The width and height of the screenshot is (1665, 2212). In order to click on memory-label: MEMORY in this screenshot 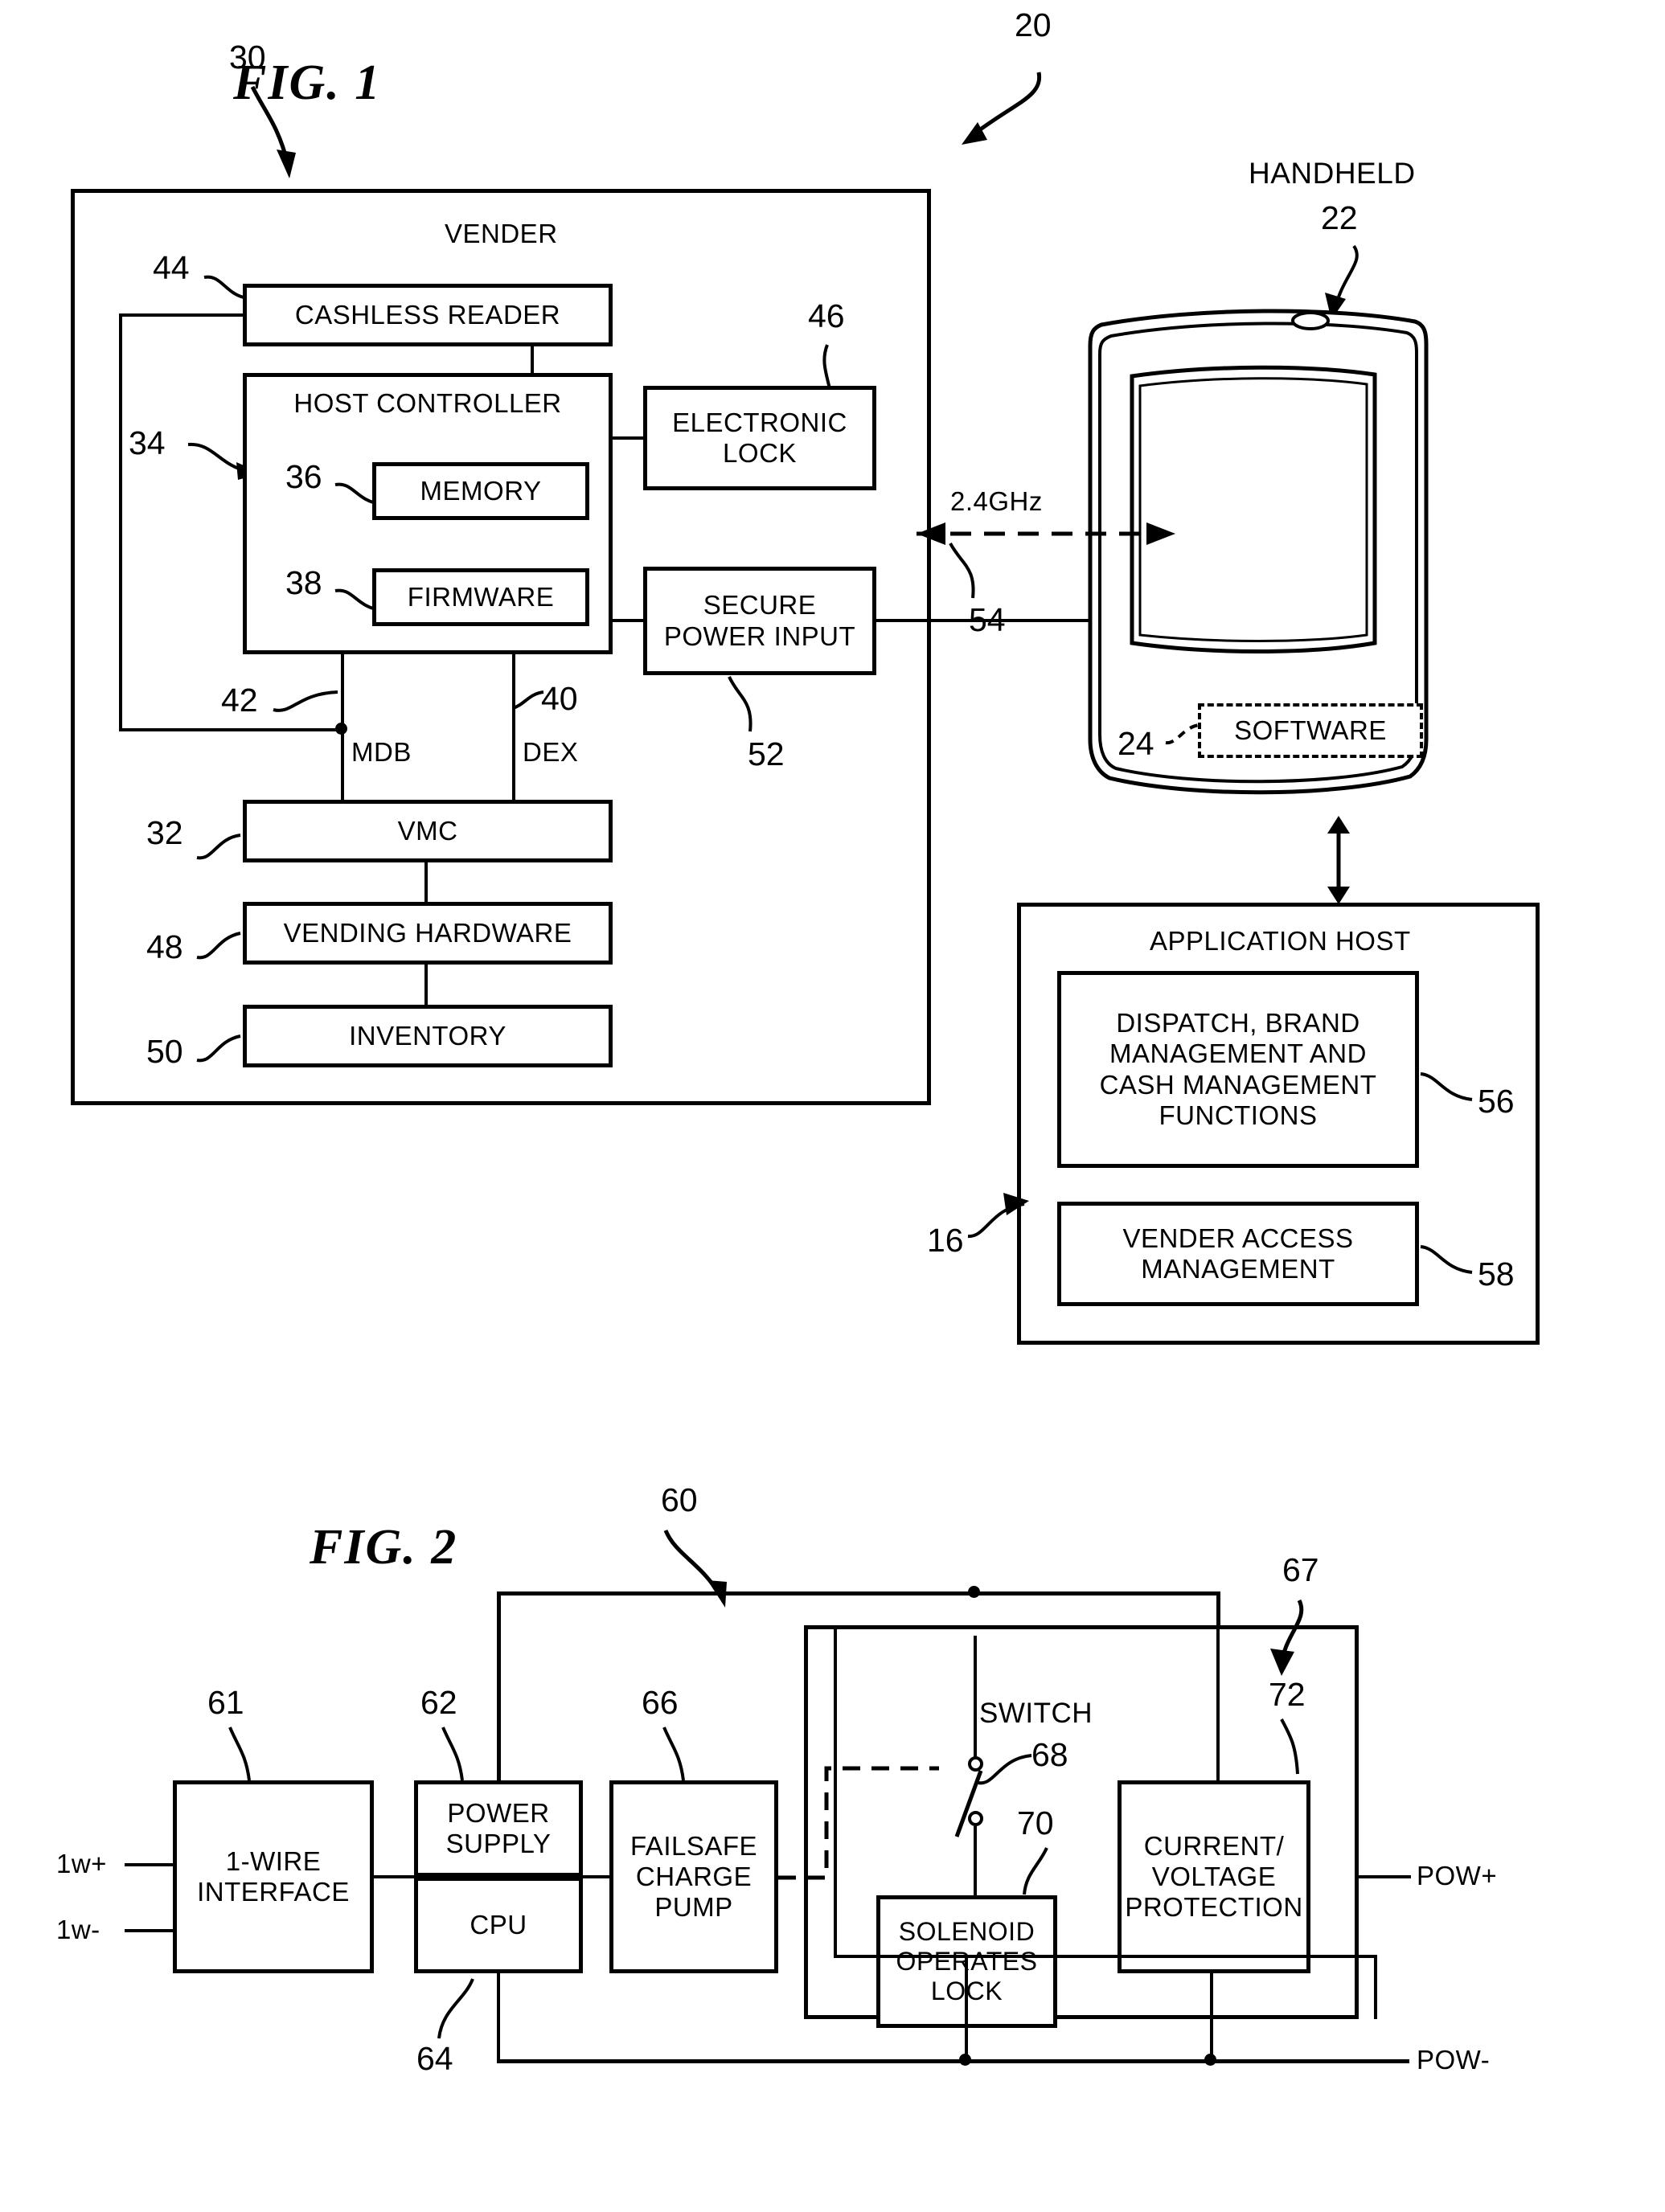, I will do `click(481, 490)`.